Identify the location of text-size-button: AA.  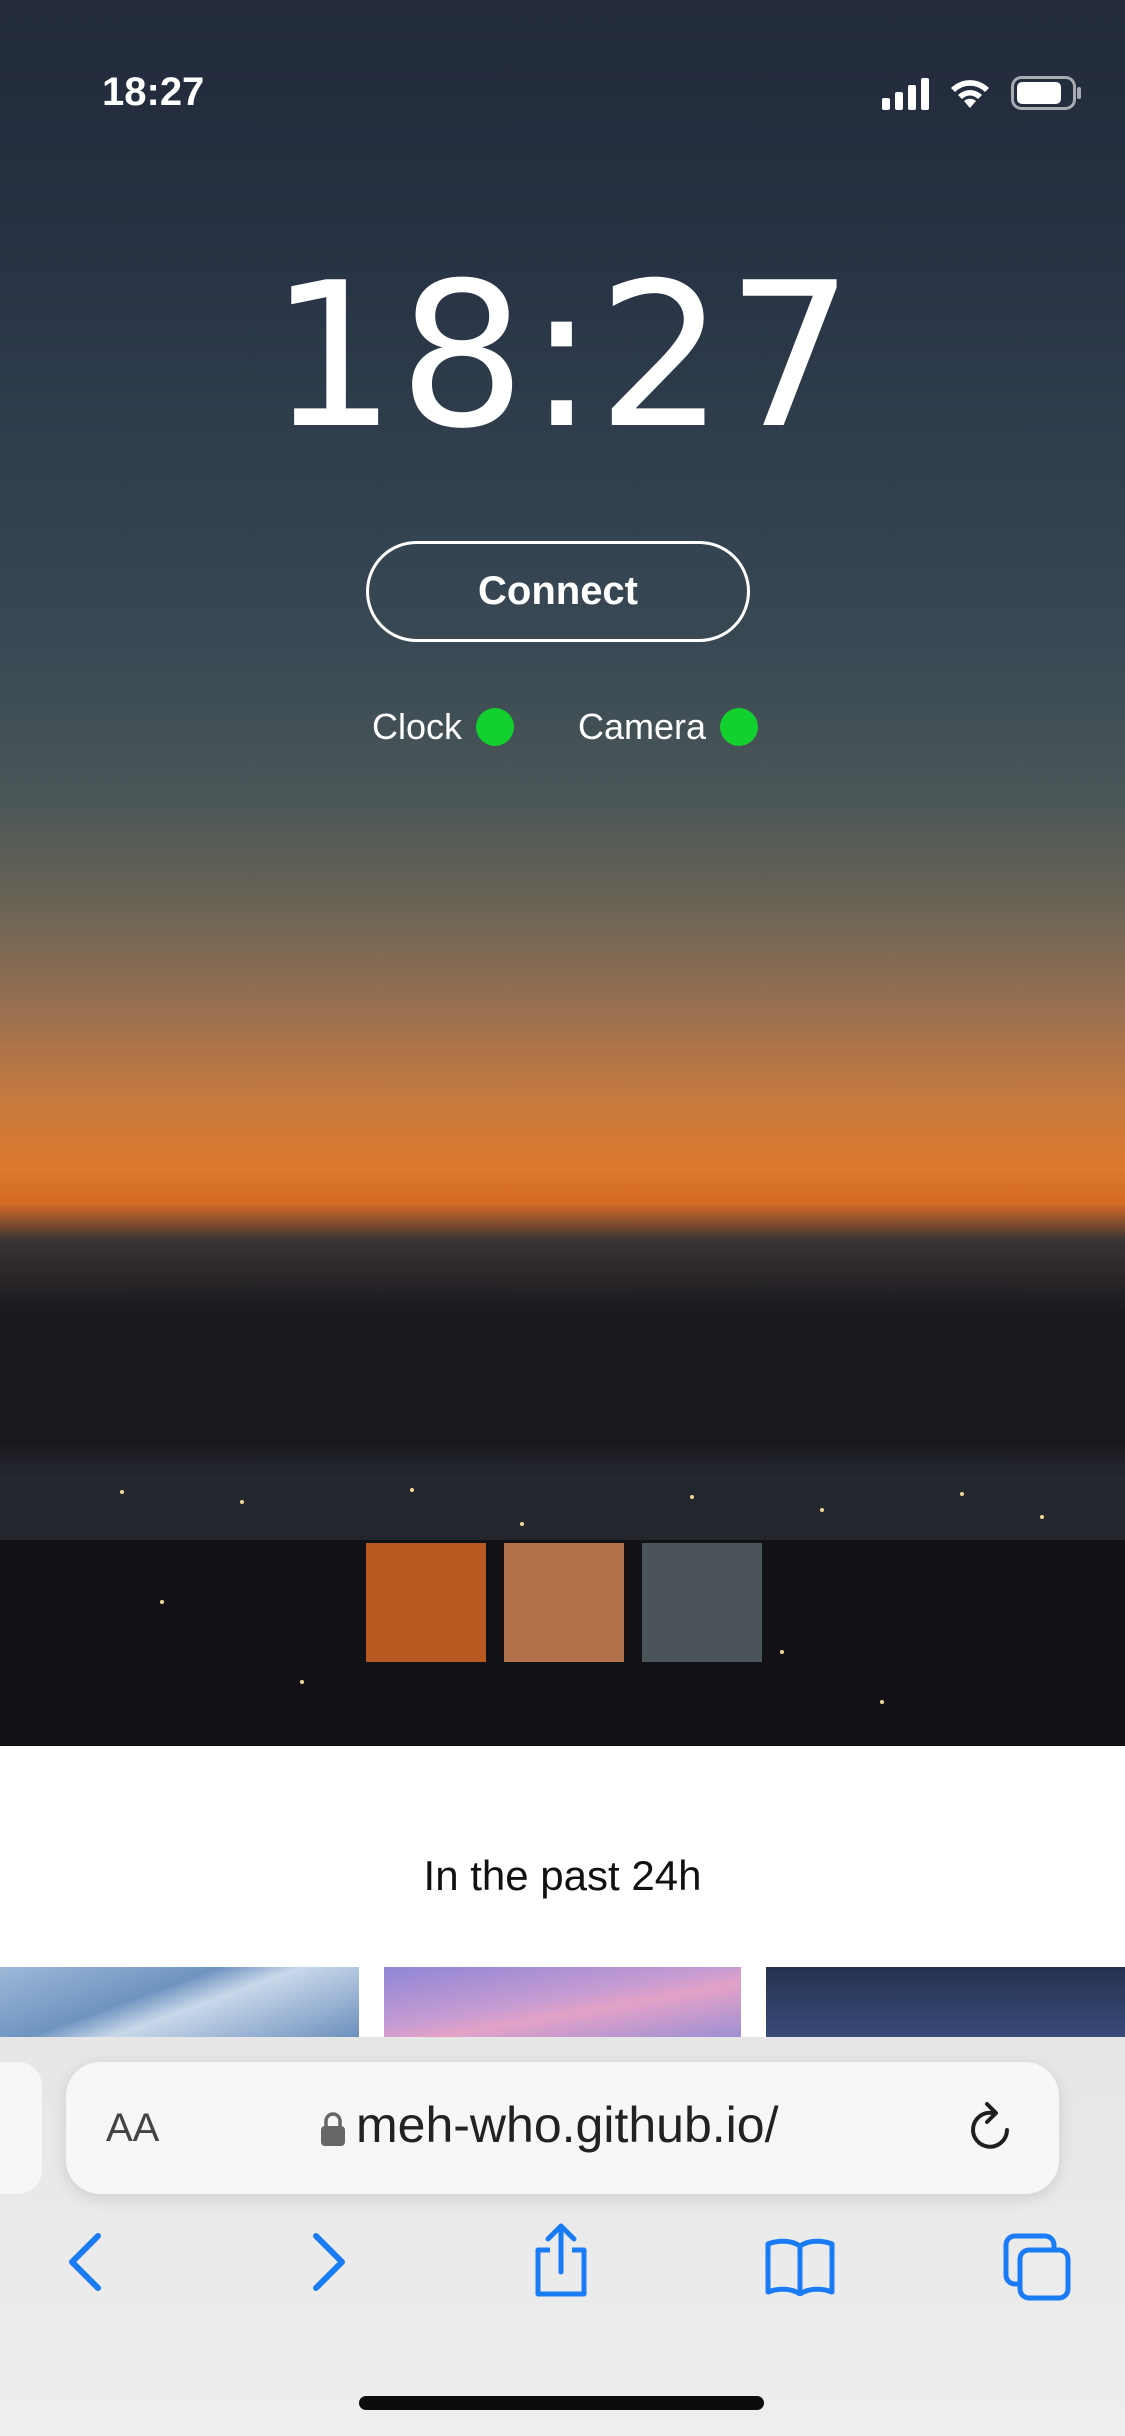
(132, 2128).